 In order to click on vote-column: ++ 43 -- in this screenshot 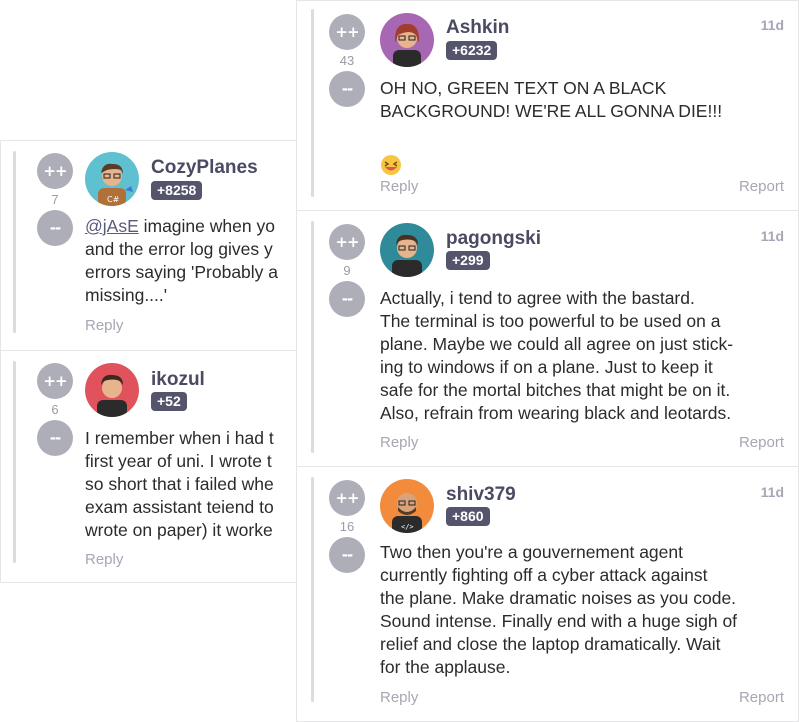, I will do `click(347, 60)`.